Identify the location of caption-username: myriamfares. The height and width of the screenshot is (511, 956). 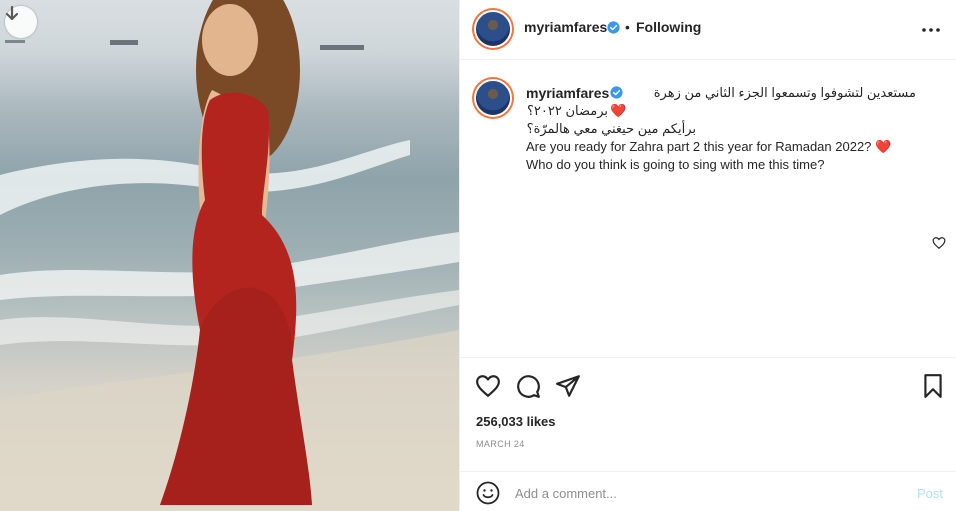
(567, 93).